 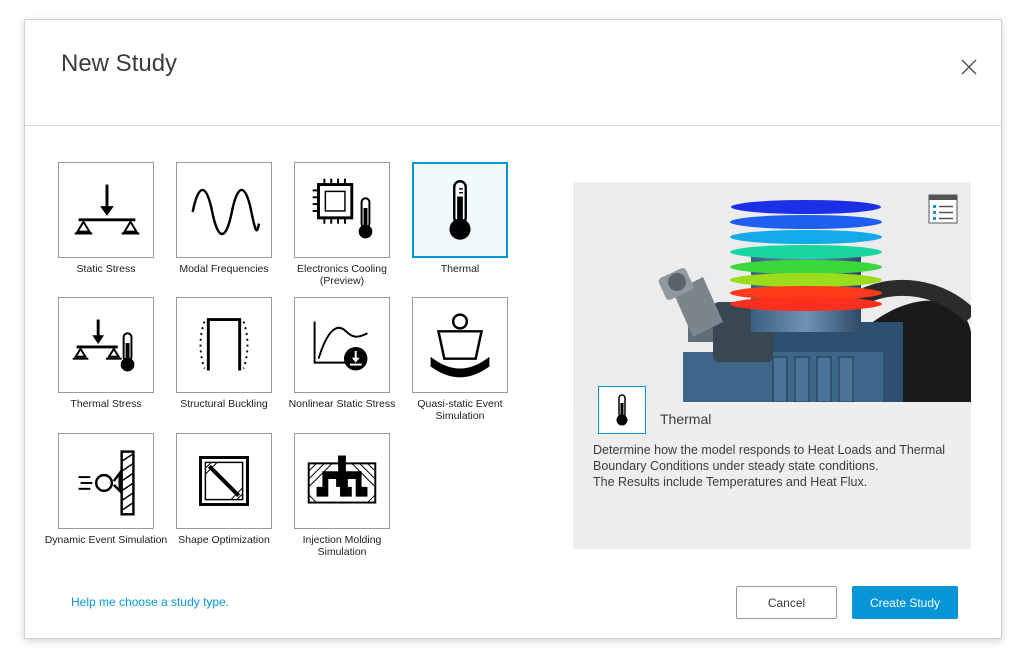 What do you see at coordinates (786, 602) in the screenshot?
I see `cancel-button: Cancel` at bounding box center [786, 602].